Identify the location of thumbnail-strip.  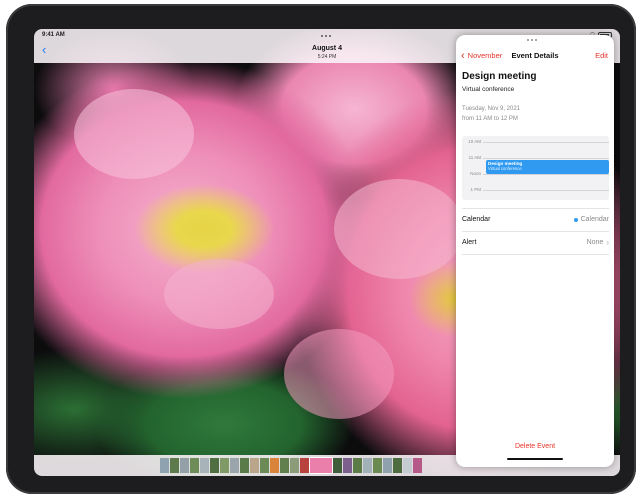
(291, 465).